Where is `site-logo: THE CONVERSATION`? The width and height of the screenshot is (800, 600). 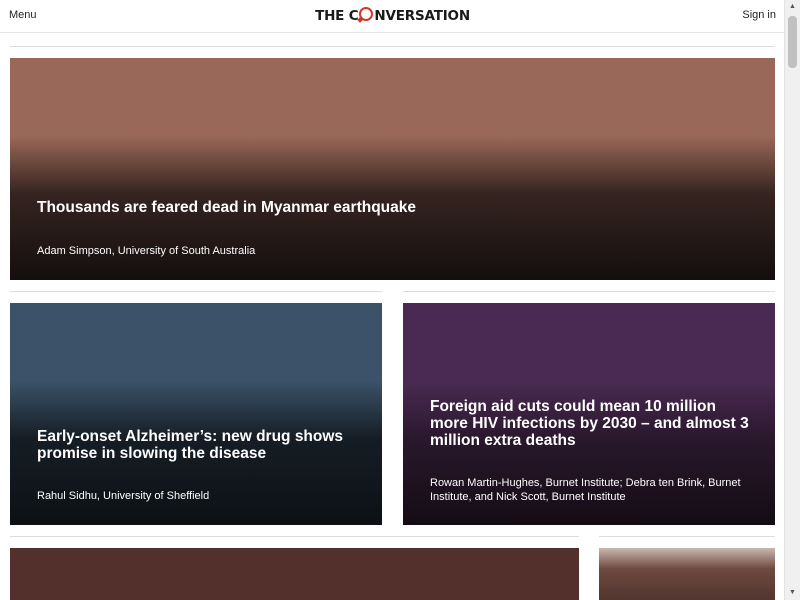 site-logo: THE CONVERSATION is located at coordinates (392, 15).